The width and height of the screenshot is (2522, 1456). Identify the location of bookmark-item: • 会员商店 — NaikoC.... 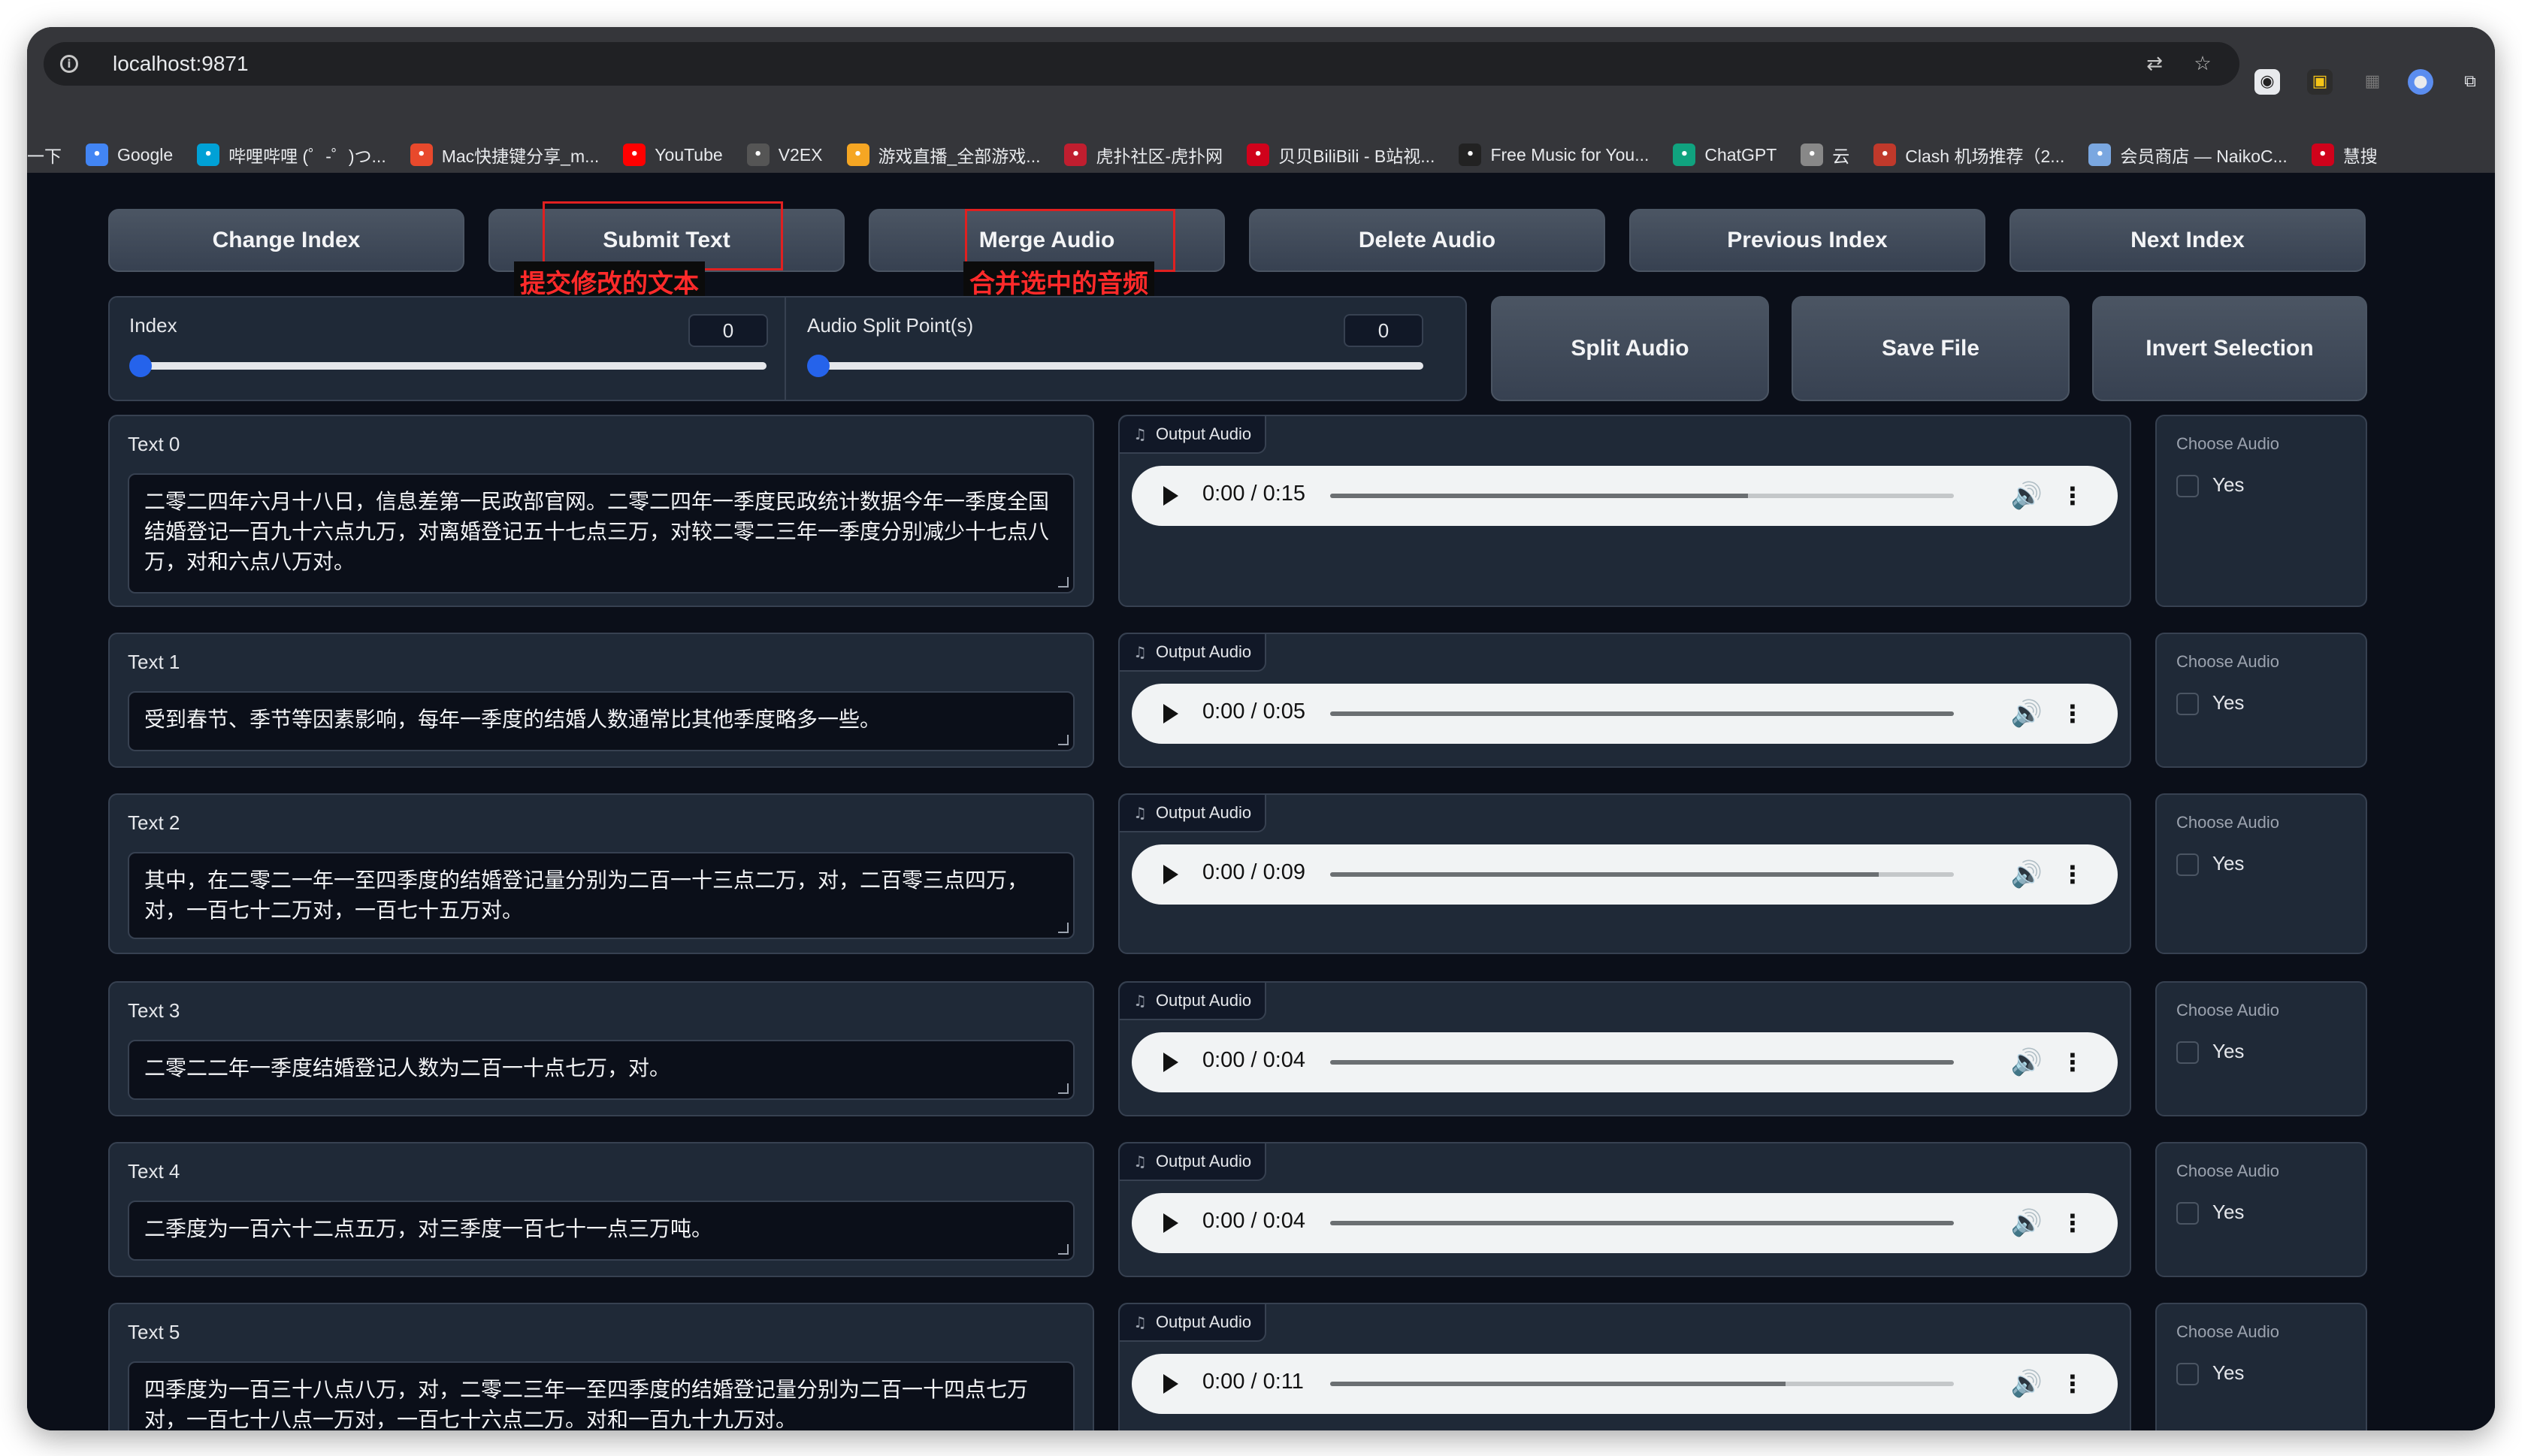
(2188, 155).